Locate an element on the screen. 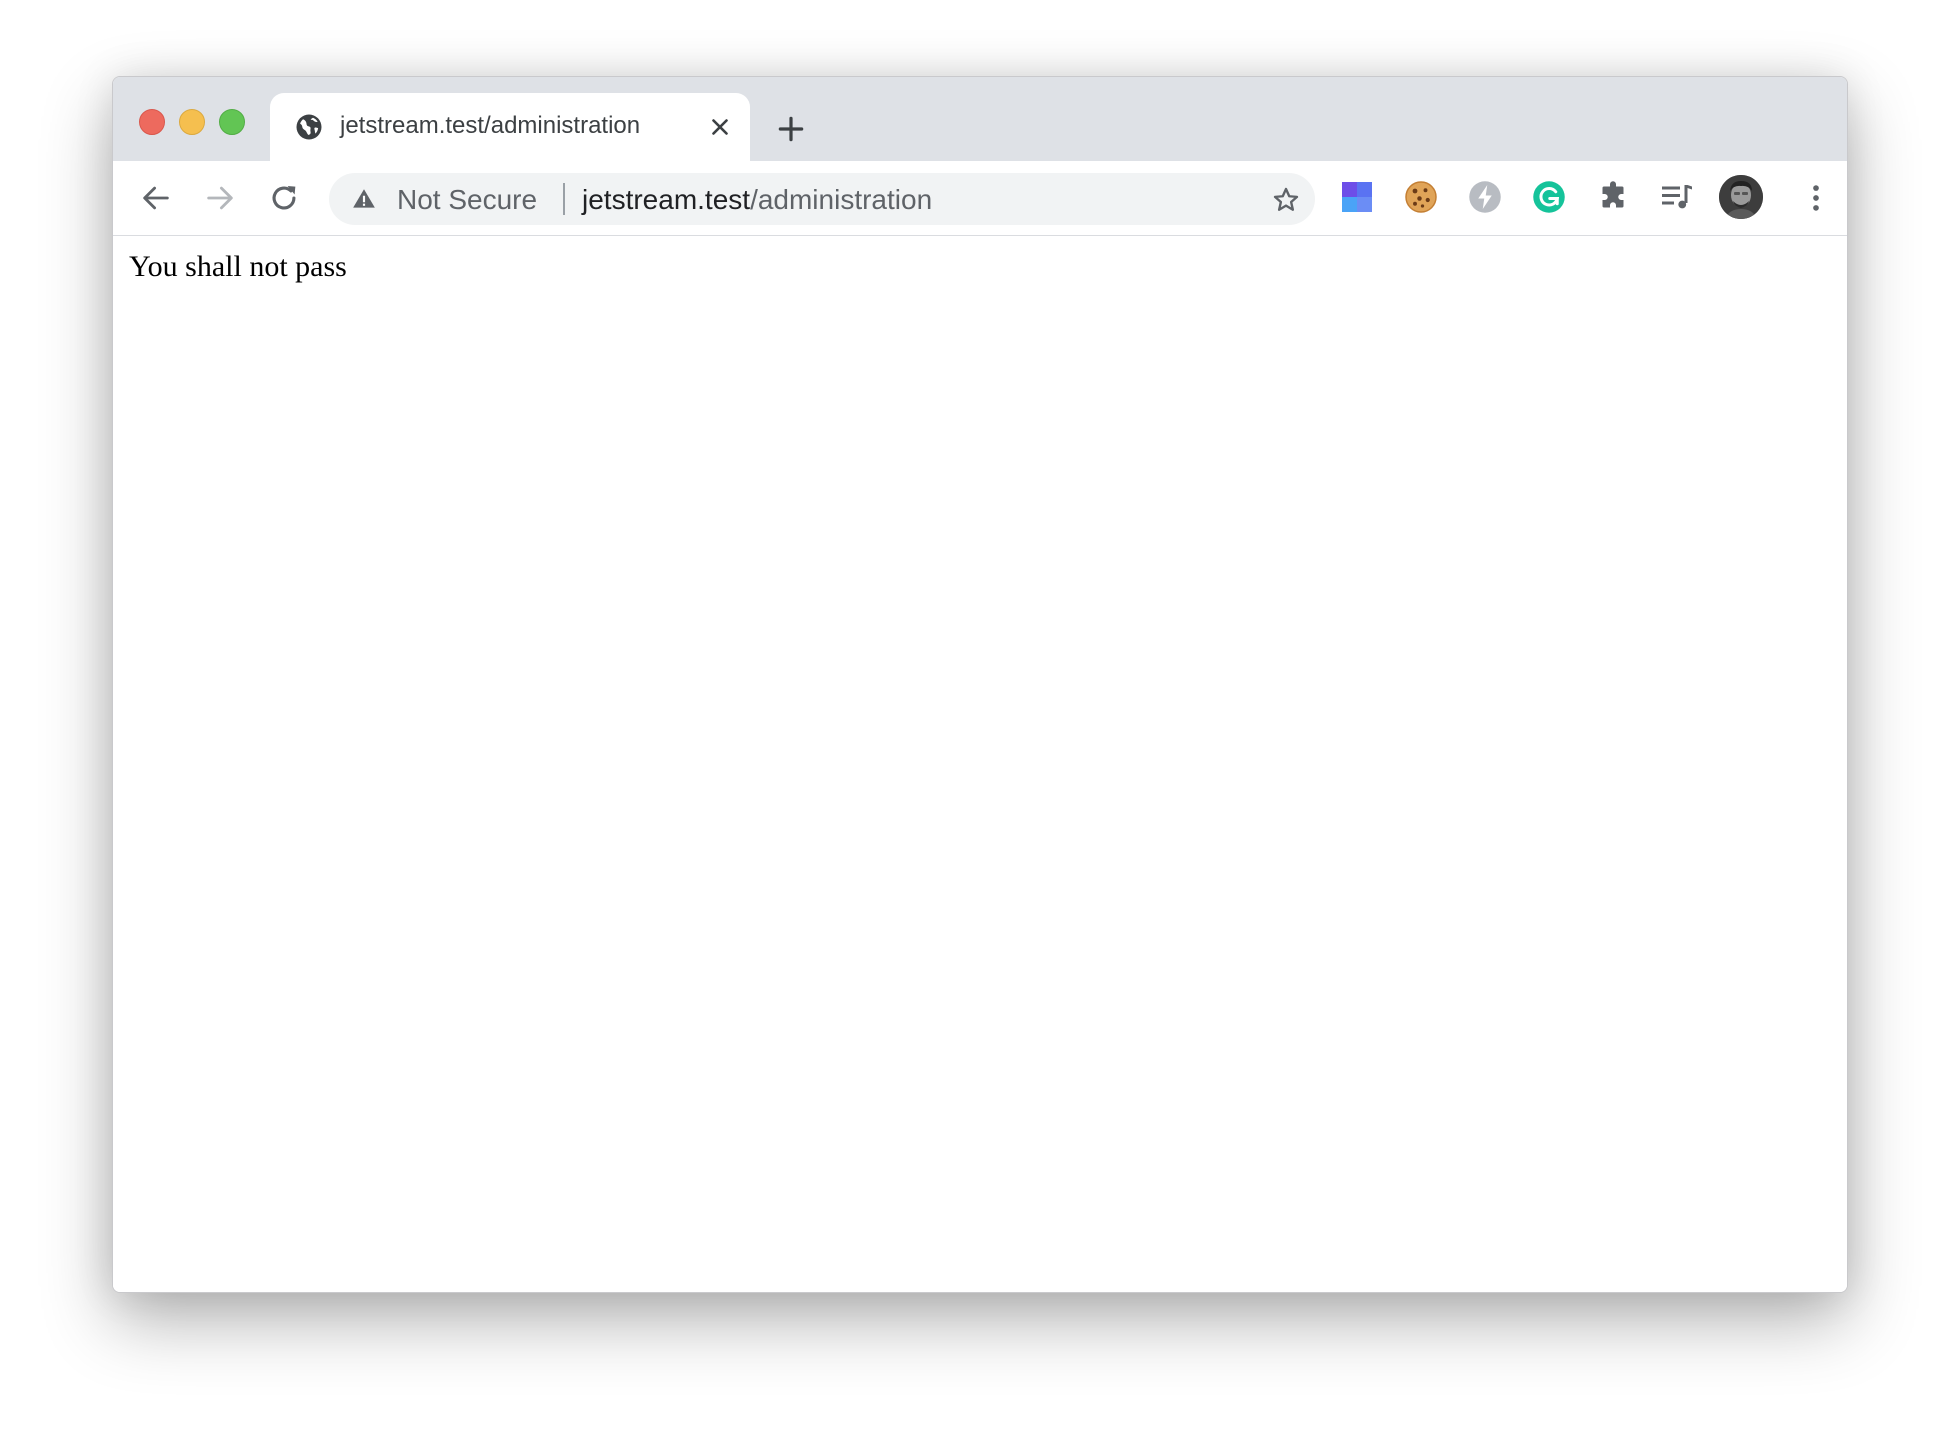  media-queue-icon is located at coordinates (1677, 197).